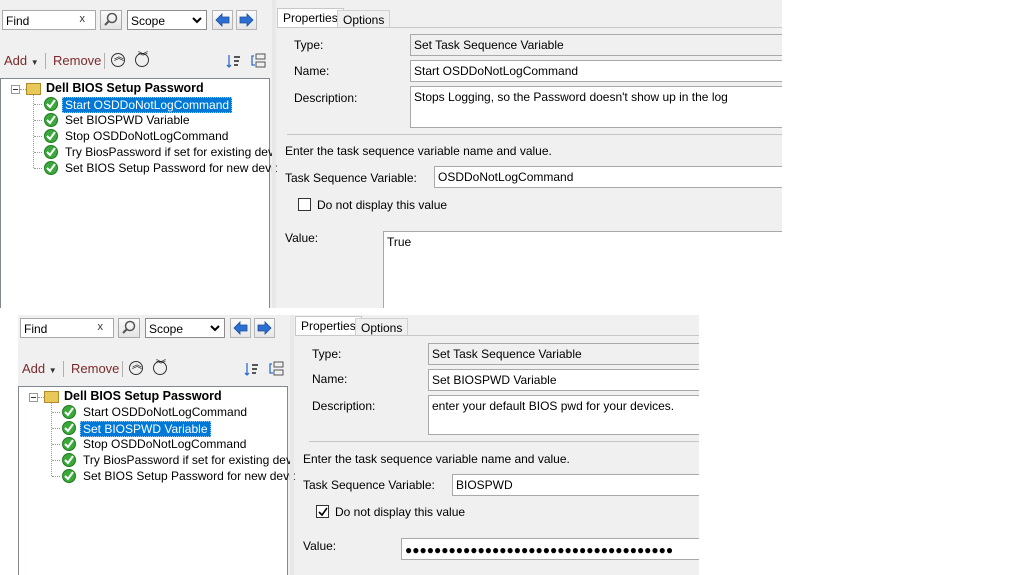 Image resolution: width=1018 pixels, height=575 pixels. Describe the element at coordinates (534, 134) in the screenshot. I see `section-divider` at that location.